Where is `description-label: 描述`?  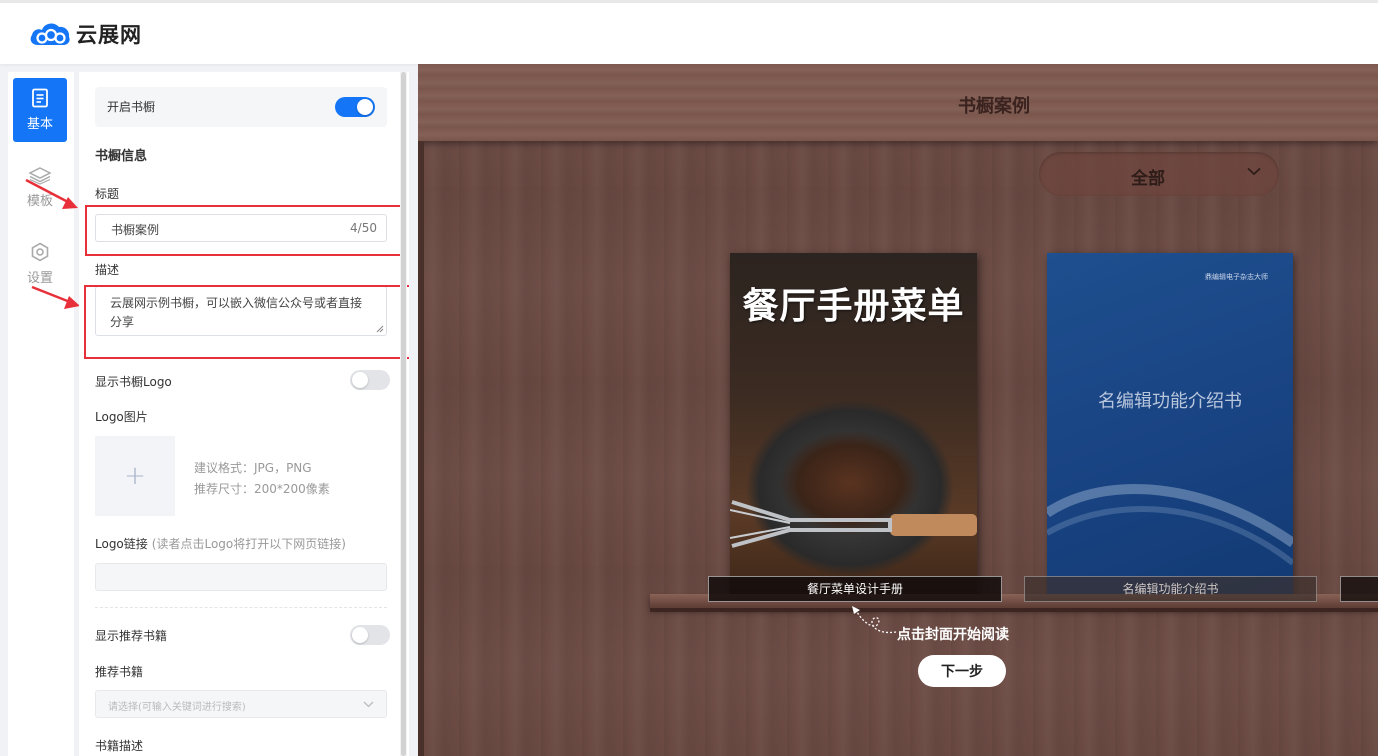
description-label: 描述 is located at coordinates (107, 270).